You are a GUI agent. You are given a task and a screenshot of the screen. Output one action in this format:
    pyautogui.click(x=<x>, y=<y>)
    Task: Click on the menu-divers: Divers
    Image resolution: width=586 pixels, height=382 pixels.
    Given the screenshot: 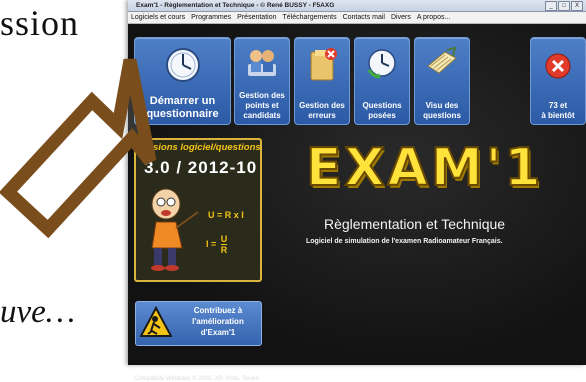 What is the action you would take?
    pyautogui.click(x=401, y=17)
    